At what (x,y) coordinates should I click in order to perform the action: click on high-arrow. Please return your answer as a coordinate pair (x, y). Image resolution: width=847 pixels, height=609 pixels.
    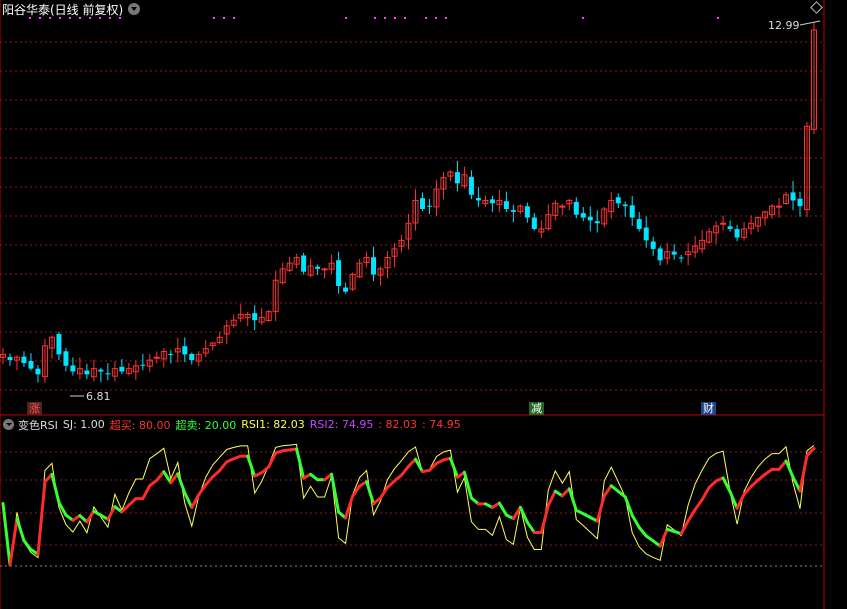
    Looking at the image, I should click on (810, 23).